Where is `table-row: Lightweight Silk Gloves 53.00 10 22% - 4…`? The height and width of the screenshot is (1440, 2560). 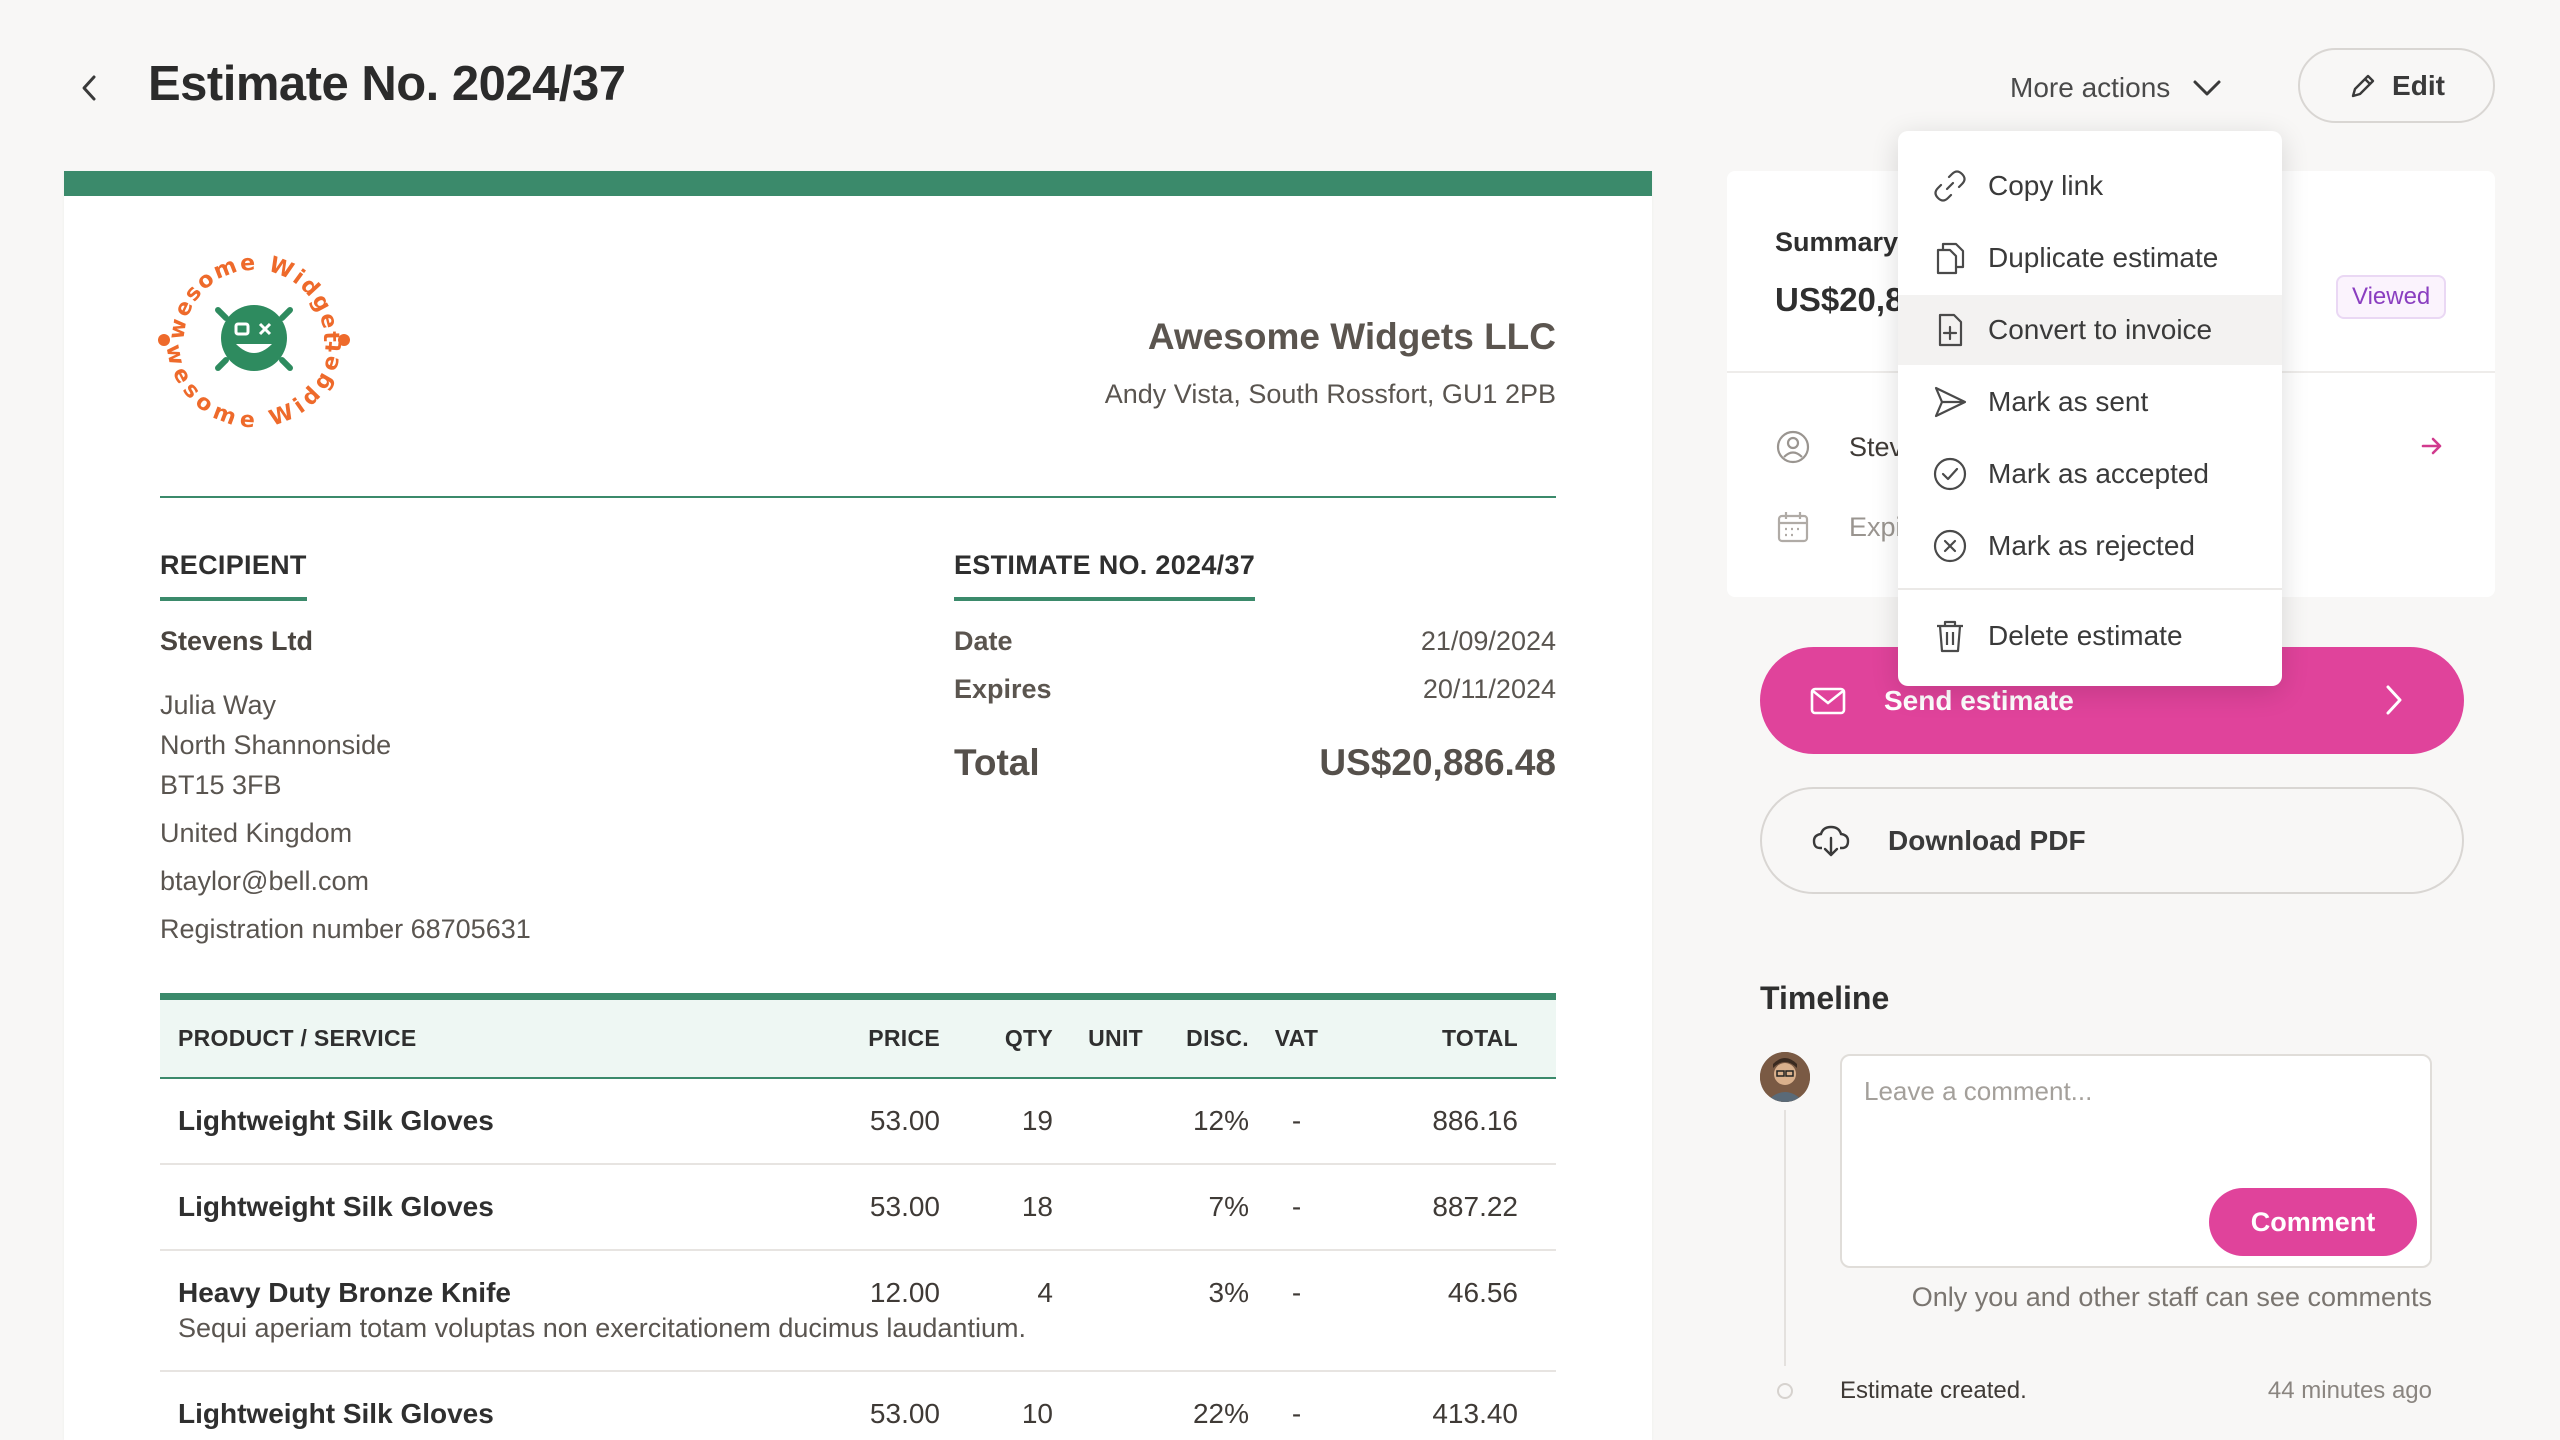
table-row: Lightweight Silk Gloves 53.00 10 22% - 4… is located at coordinates (858, 1406).